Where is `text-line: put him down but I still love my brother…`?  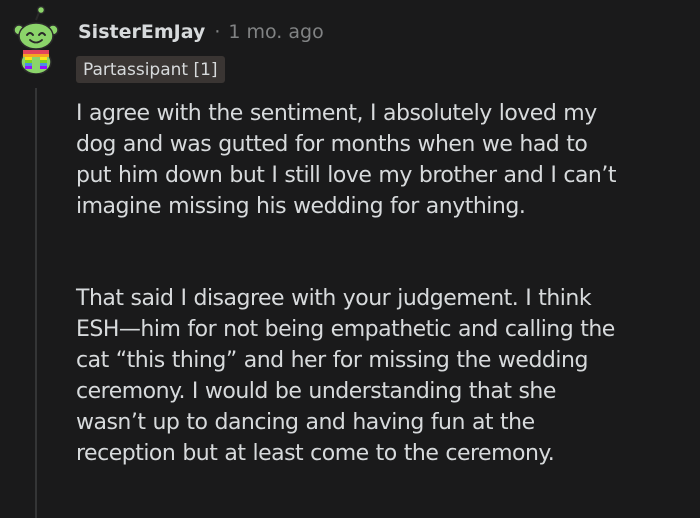
text-line: put him down but I still love my brother… is located at coordinates (346, 175).